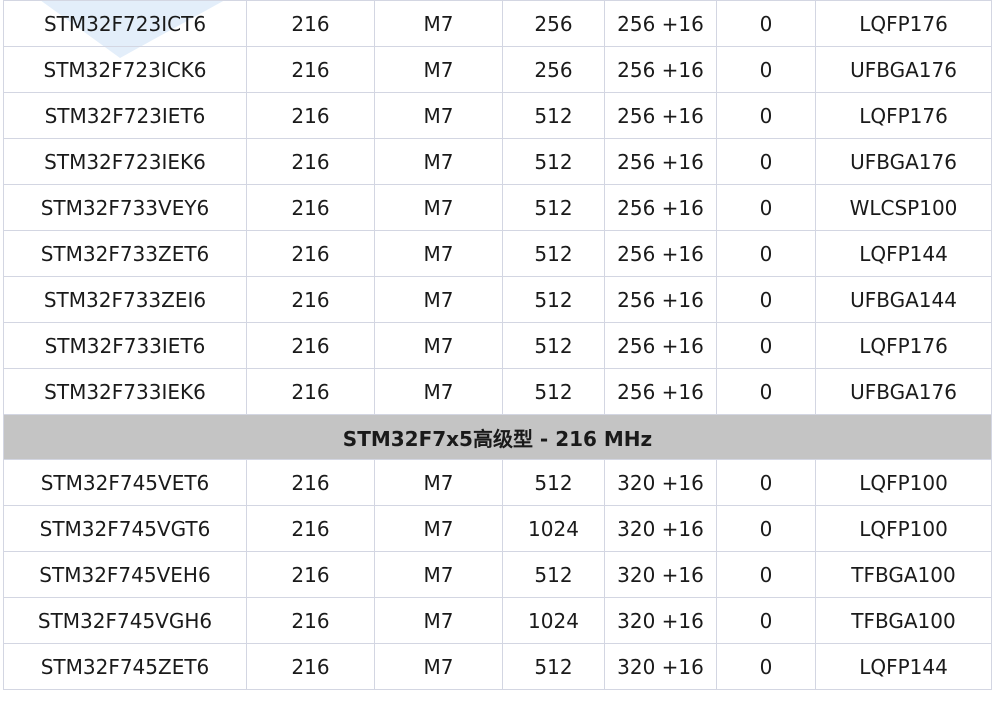  What do you see at coordinates (125, 620) in the screenshot?
I see `cell-part-number: STM32F745VGH6` at bounding box center [125, 620].